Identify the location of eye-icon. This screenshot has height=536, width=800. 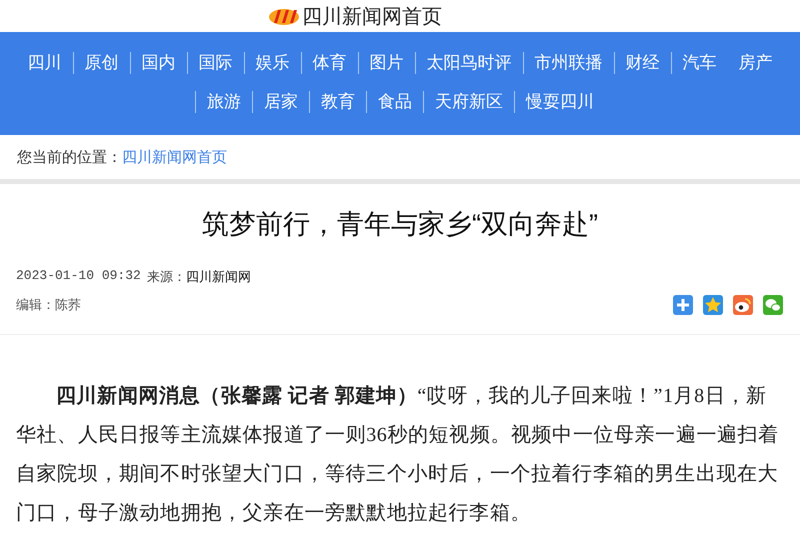
(743, 305).